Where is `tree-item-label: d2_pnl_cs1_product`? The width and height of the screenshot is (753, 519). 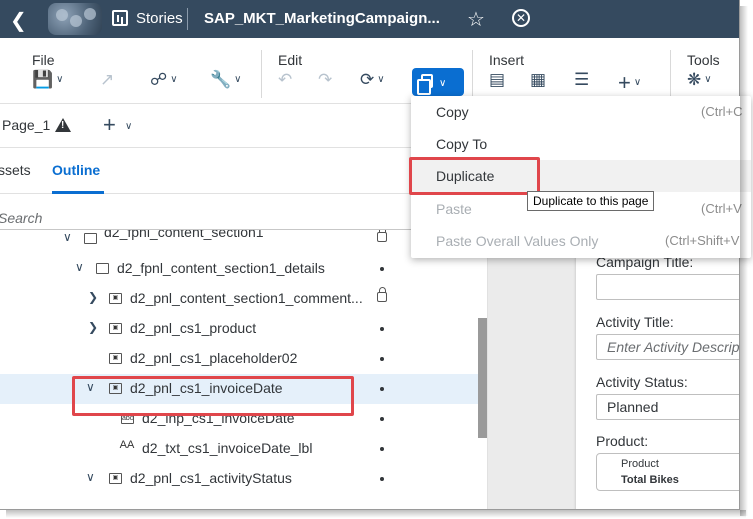 tree-item-label: d2_pnl_cs1_product is located at coordinates (193, 328).